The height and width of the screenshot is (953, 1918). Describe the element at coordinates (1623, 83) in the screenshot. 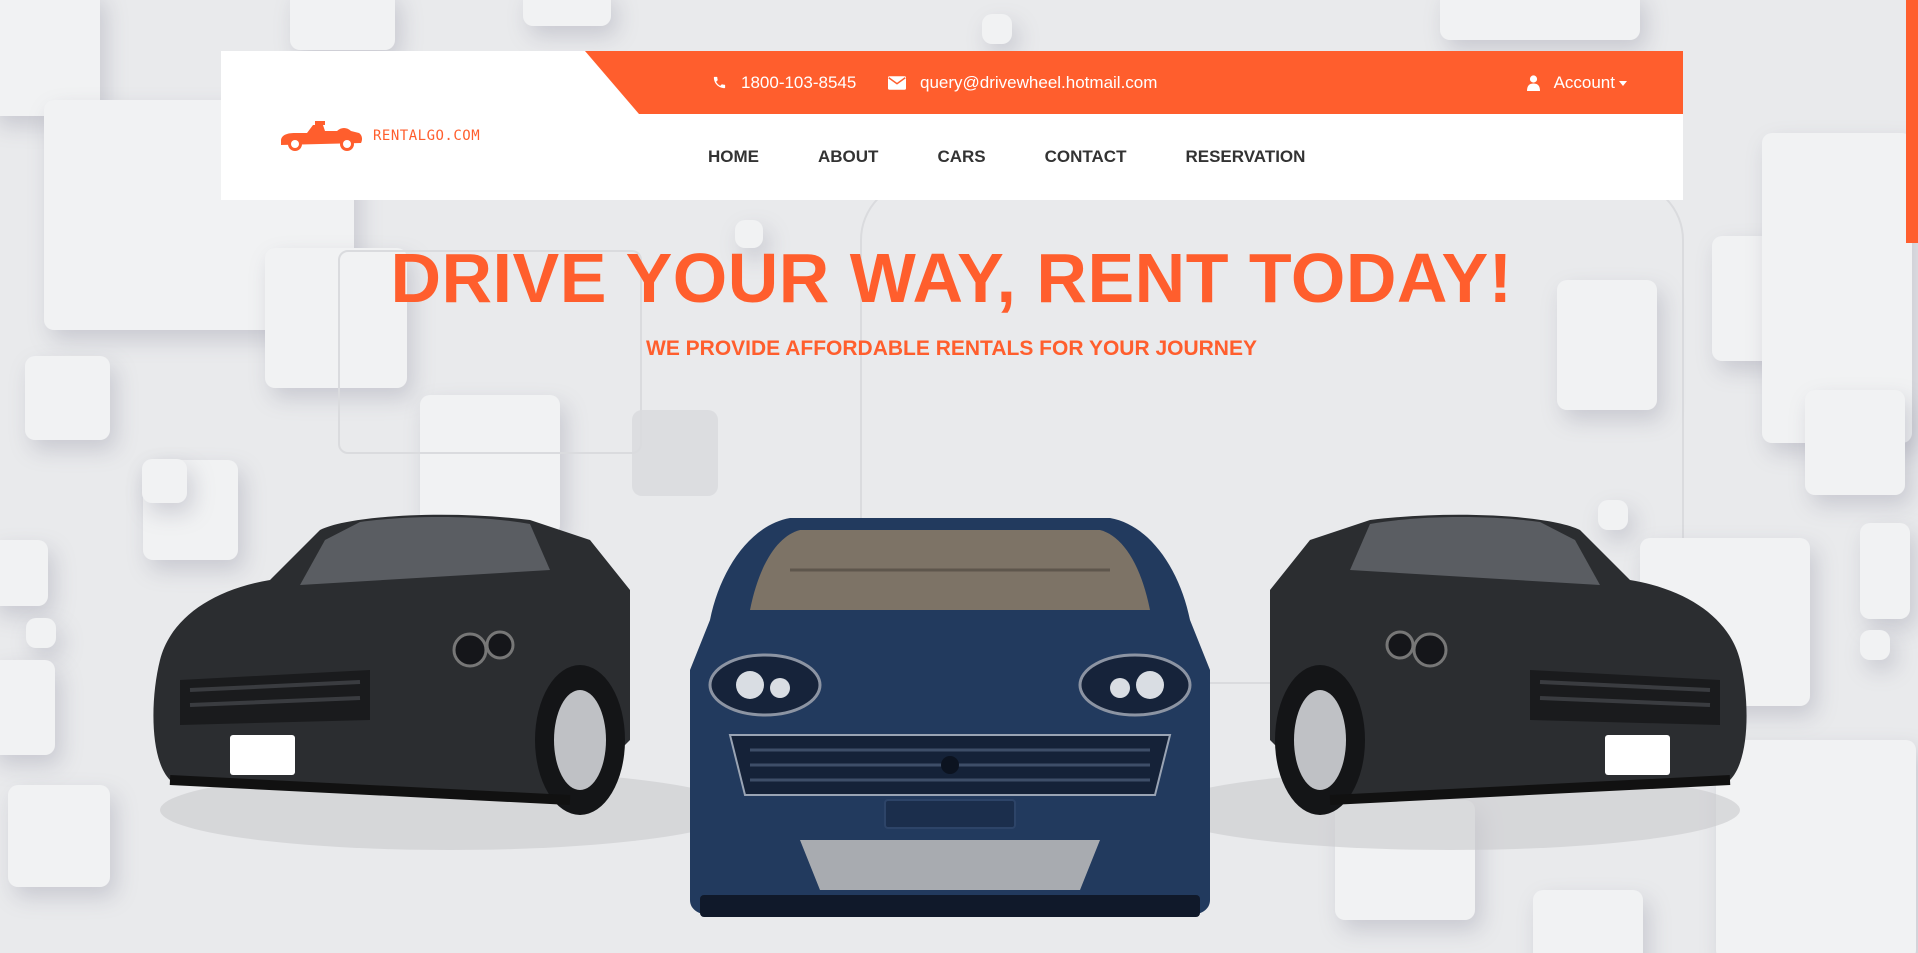

I see `caret-down-icon` at that location.